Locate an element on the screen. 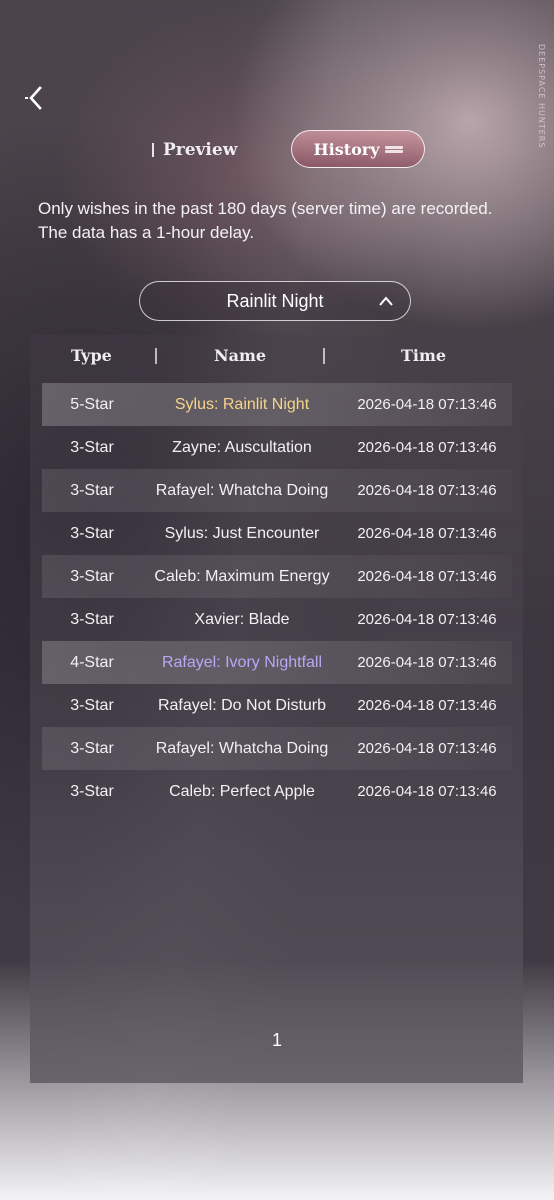 The image size is (554, 1200). tab-history-label: History is located at coordinates (346, 149).